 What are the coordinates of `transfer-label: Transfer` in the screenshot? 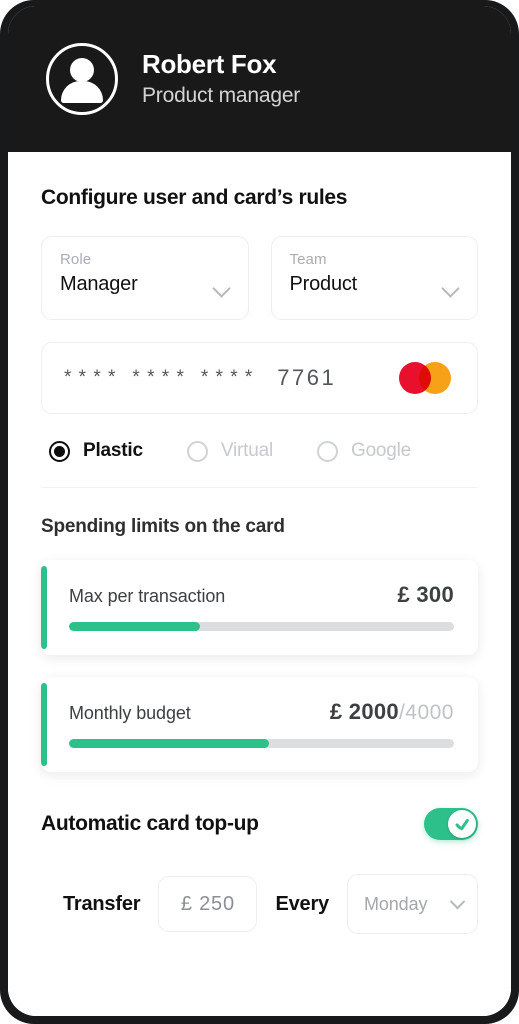 It's located at (102, 903).